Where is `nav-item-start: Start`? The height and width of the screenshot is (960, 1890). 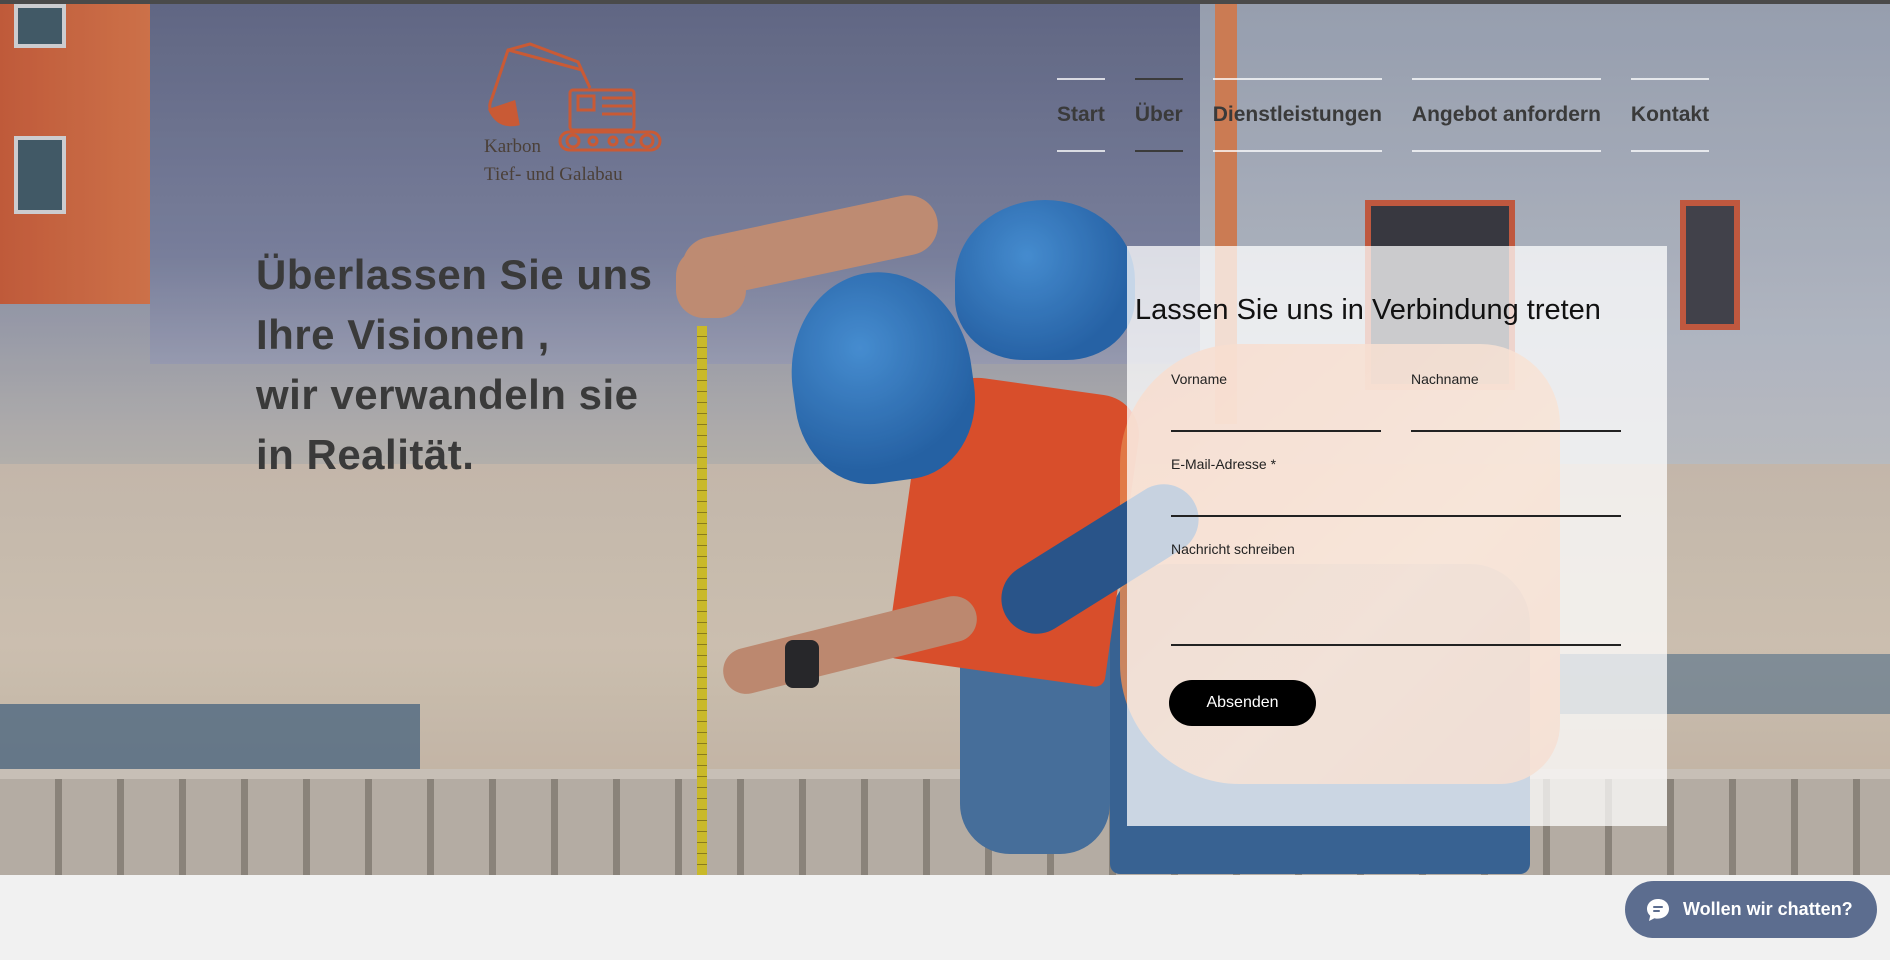 nav-item-start: Start is located at coordinates (1081, 115).